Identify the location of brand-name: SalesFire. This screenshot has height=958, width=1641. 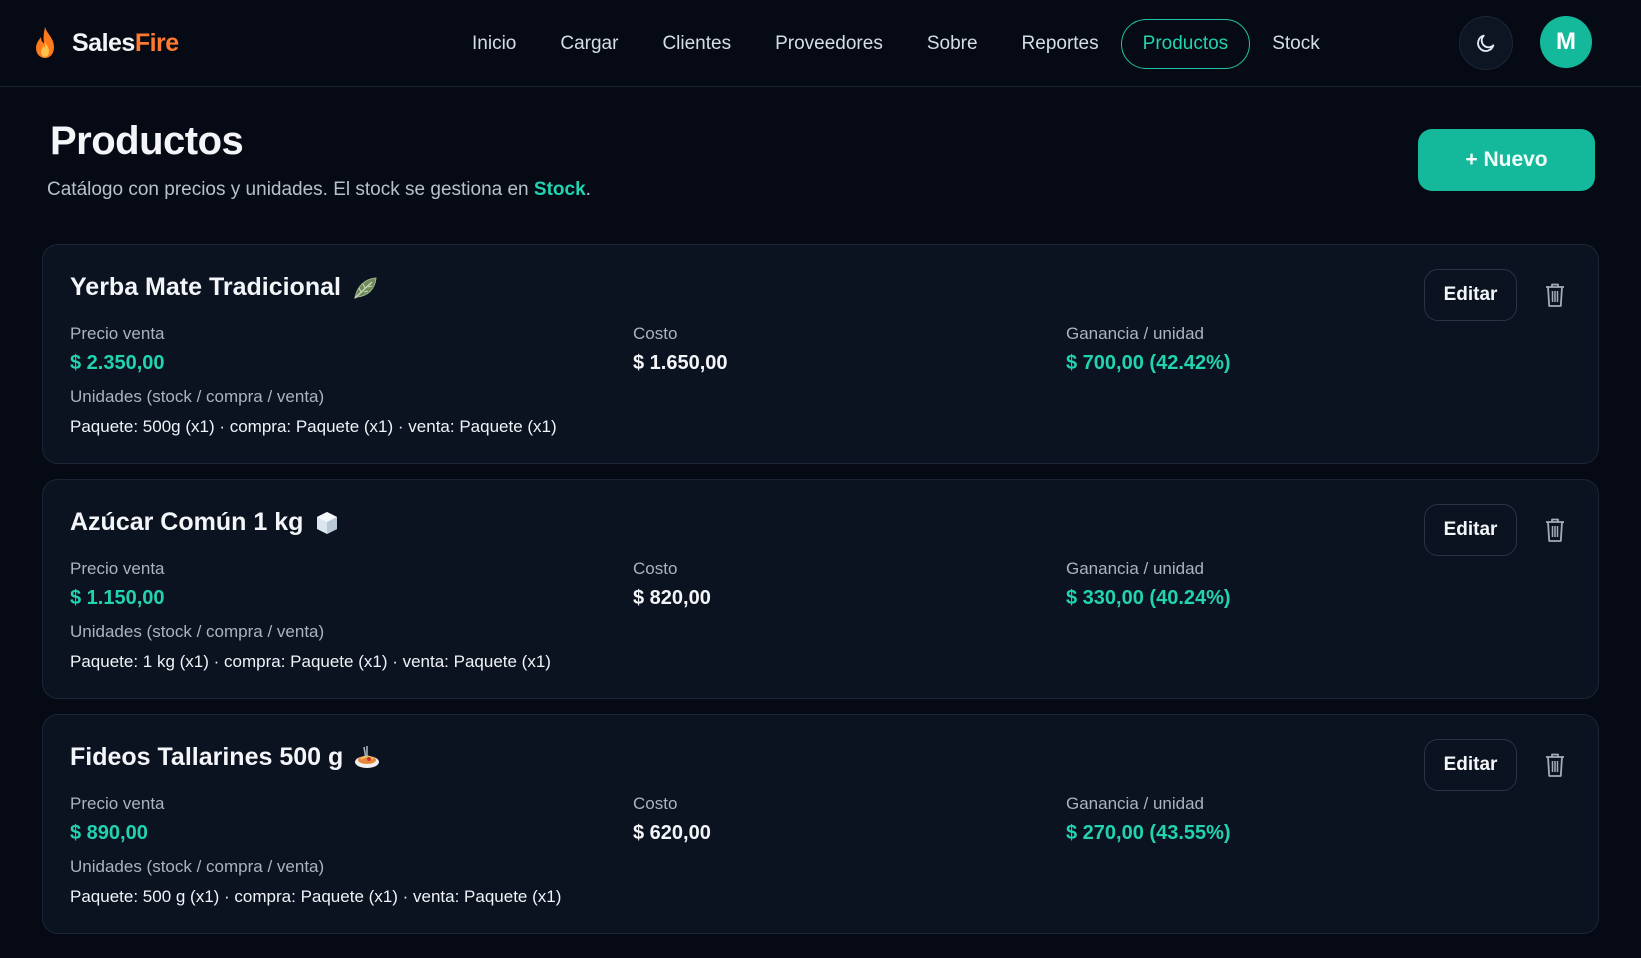
(125, 43).